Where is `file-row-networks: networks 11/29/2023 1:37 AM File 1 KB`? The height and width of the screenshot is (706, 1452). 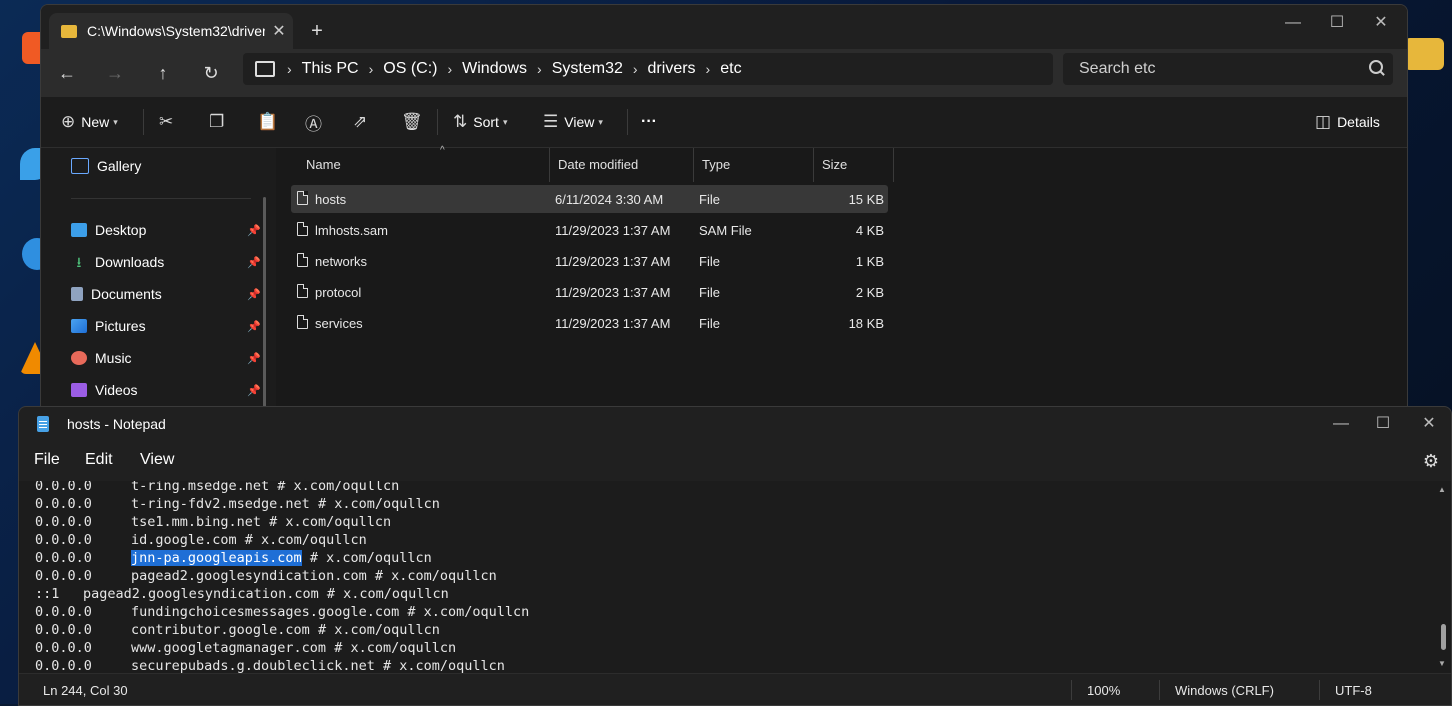 file-row-networks: networks 11/29/2023 1:37 AM File 1 KB is located at coordinates (589, 261).